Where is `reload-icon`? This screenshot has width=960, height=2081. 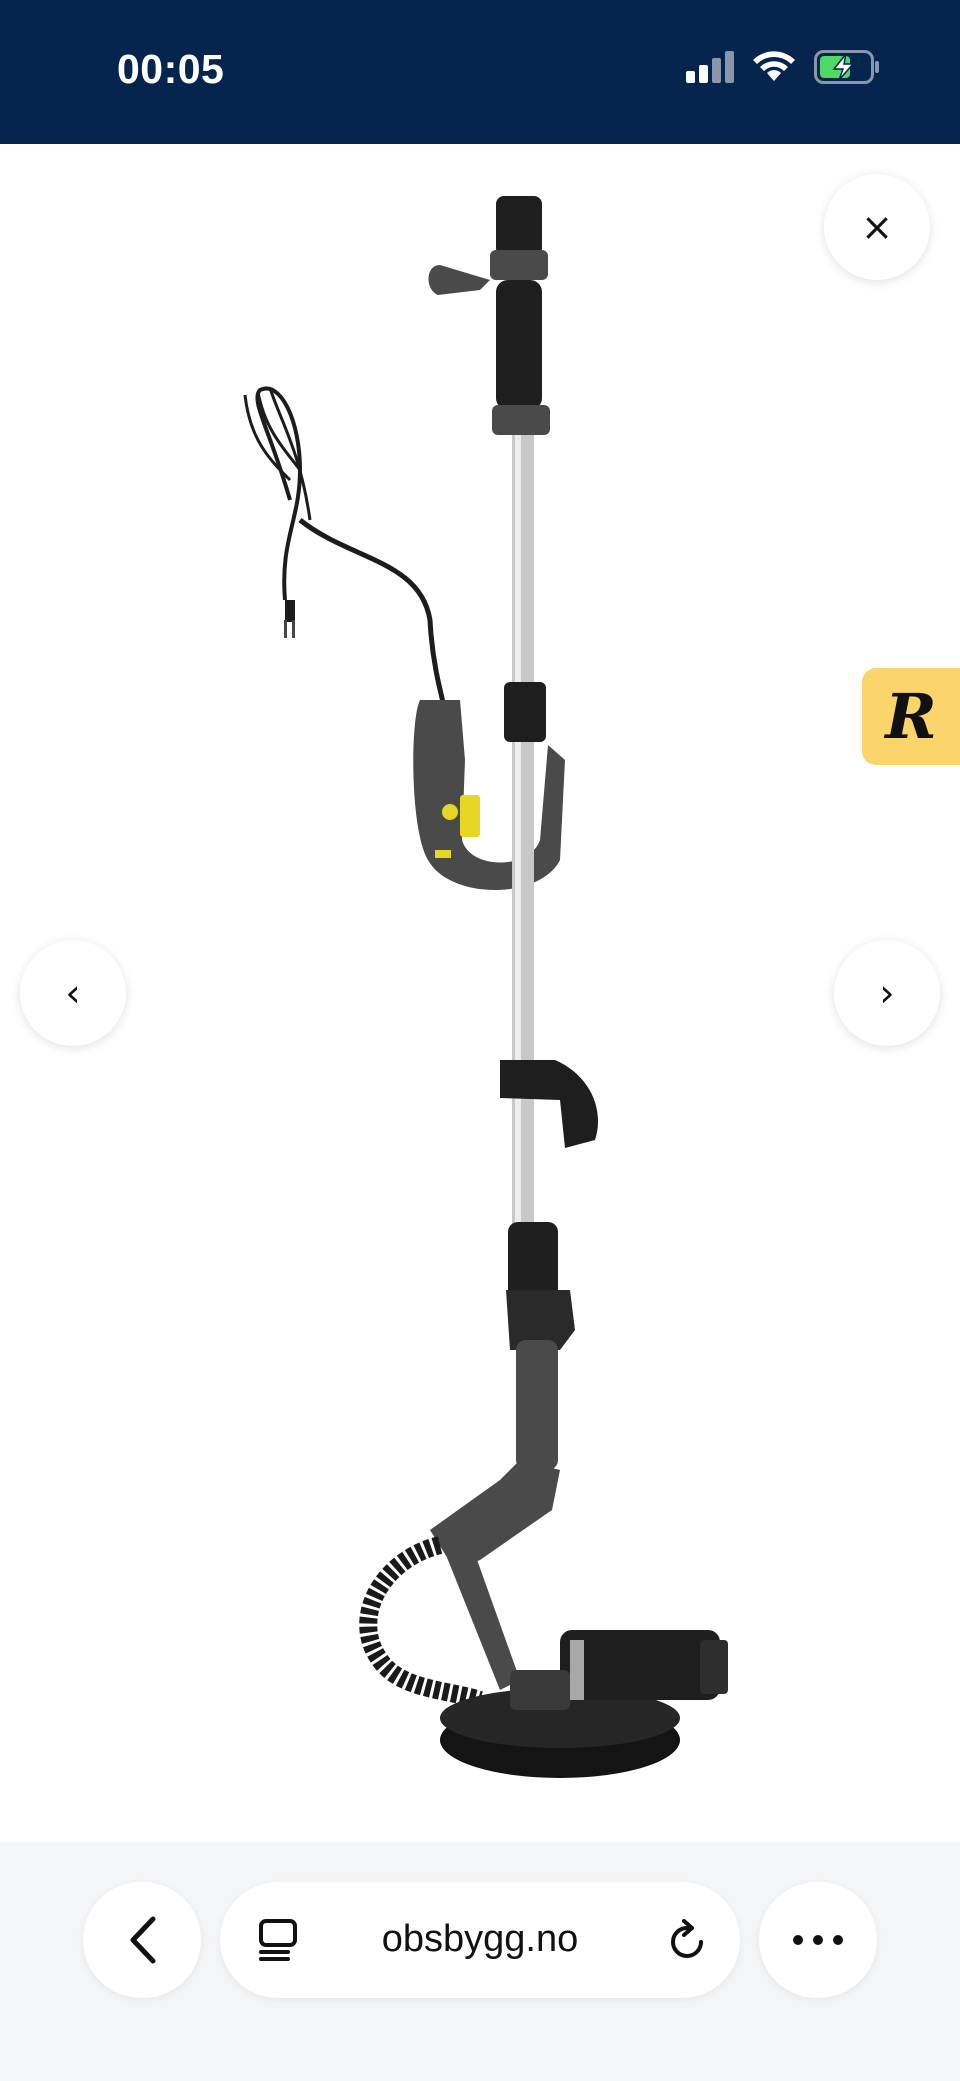
reload-icon is located at coordinates (688, 1940).